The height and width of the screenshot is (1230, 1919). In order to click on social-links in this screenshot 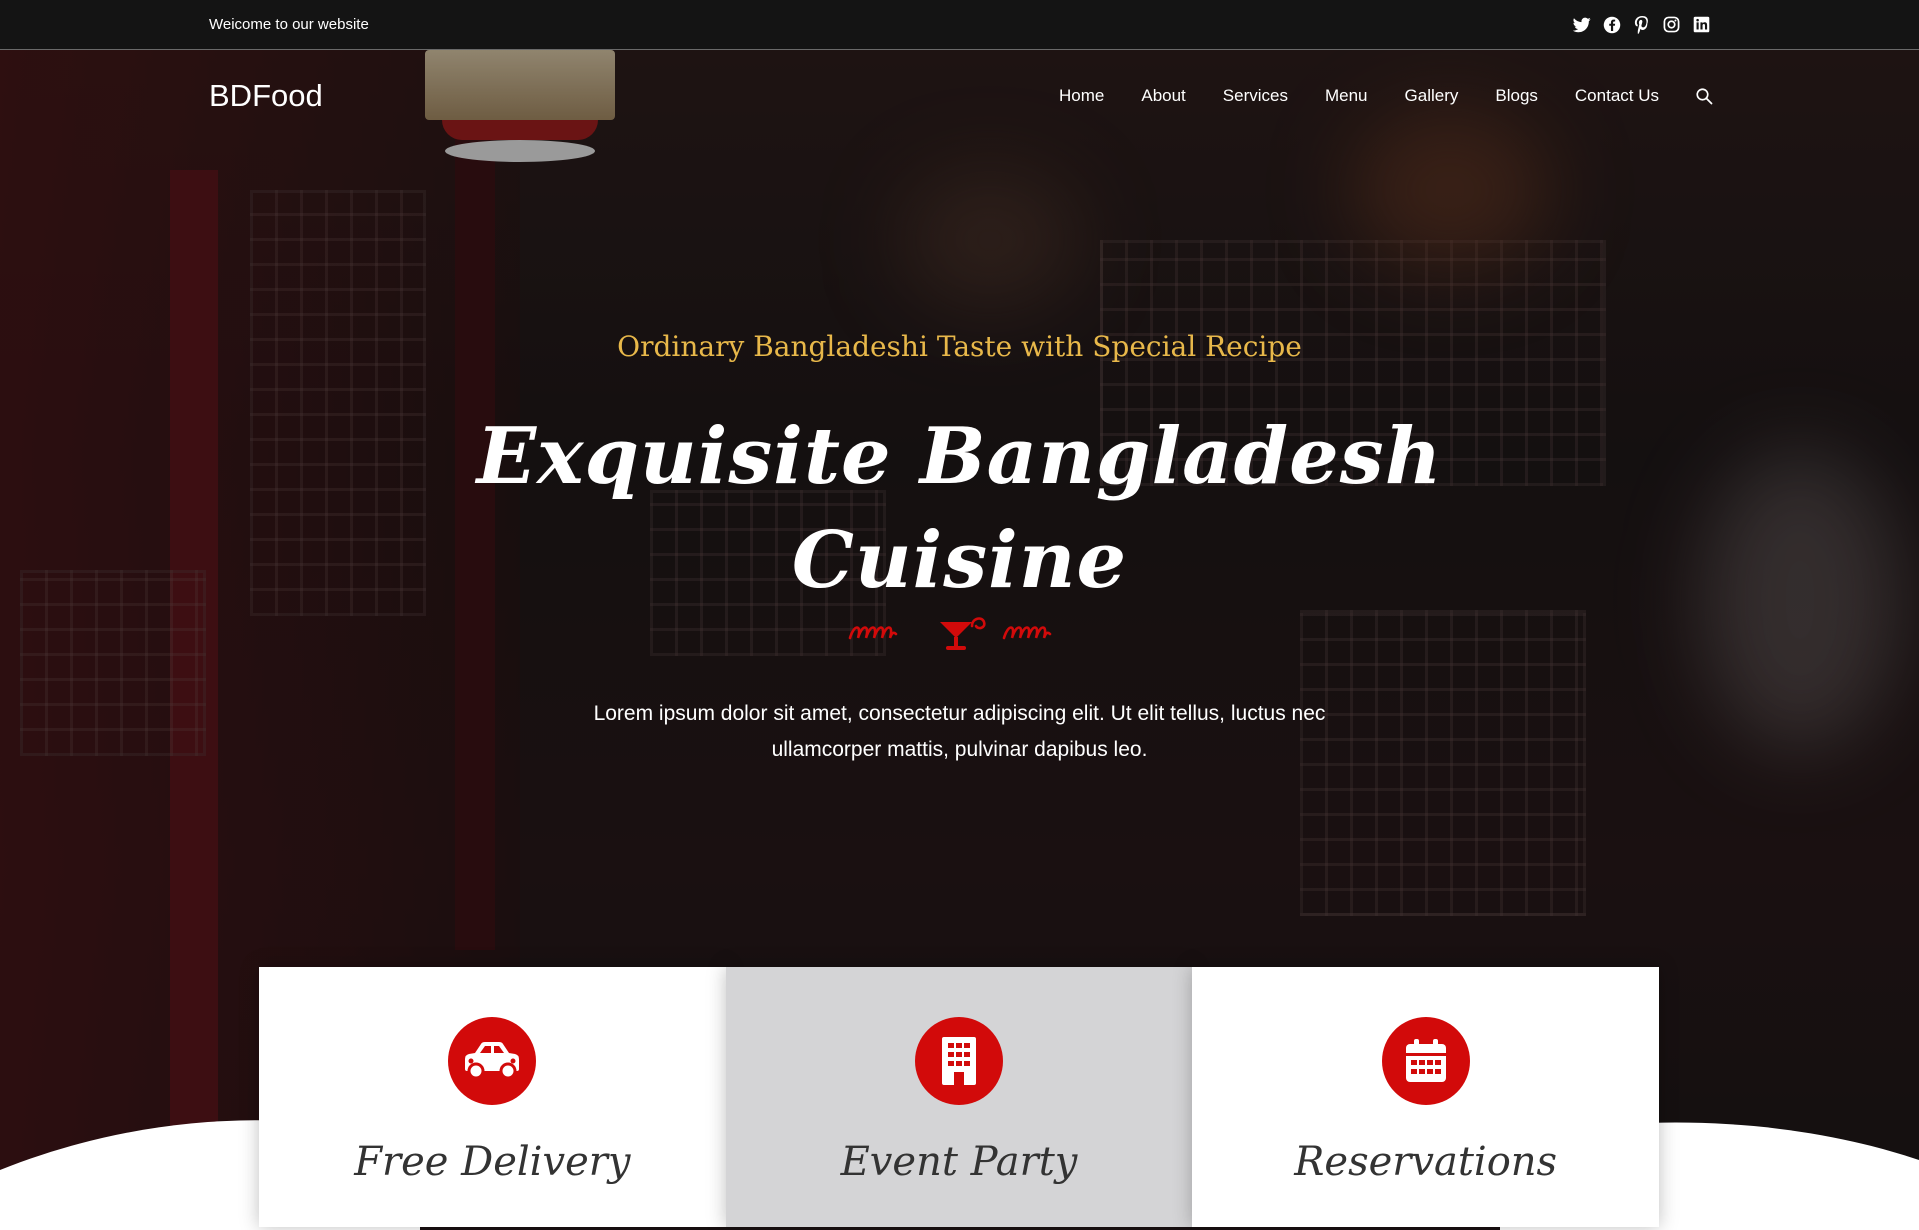, I will do `click(1641, 24)`.